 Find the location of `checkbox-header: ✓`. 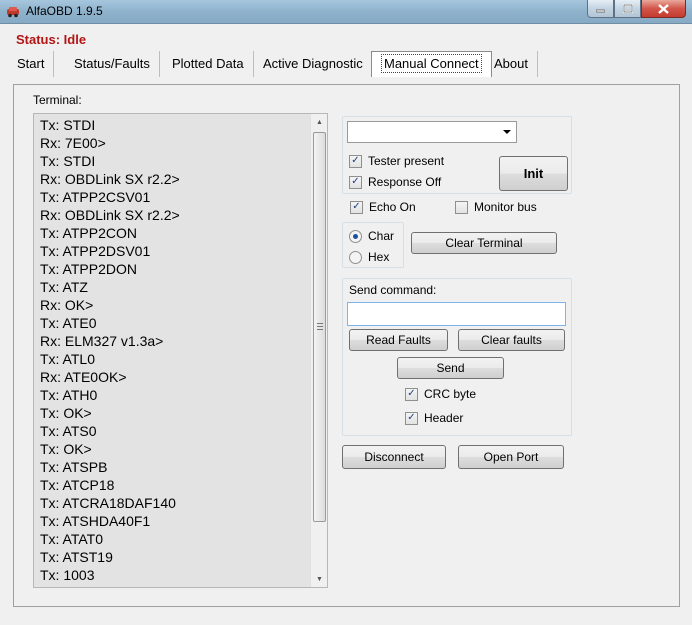

checkbox-header: ✓ is located at coordinates (411, 418).